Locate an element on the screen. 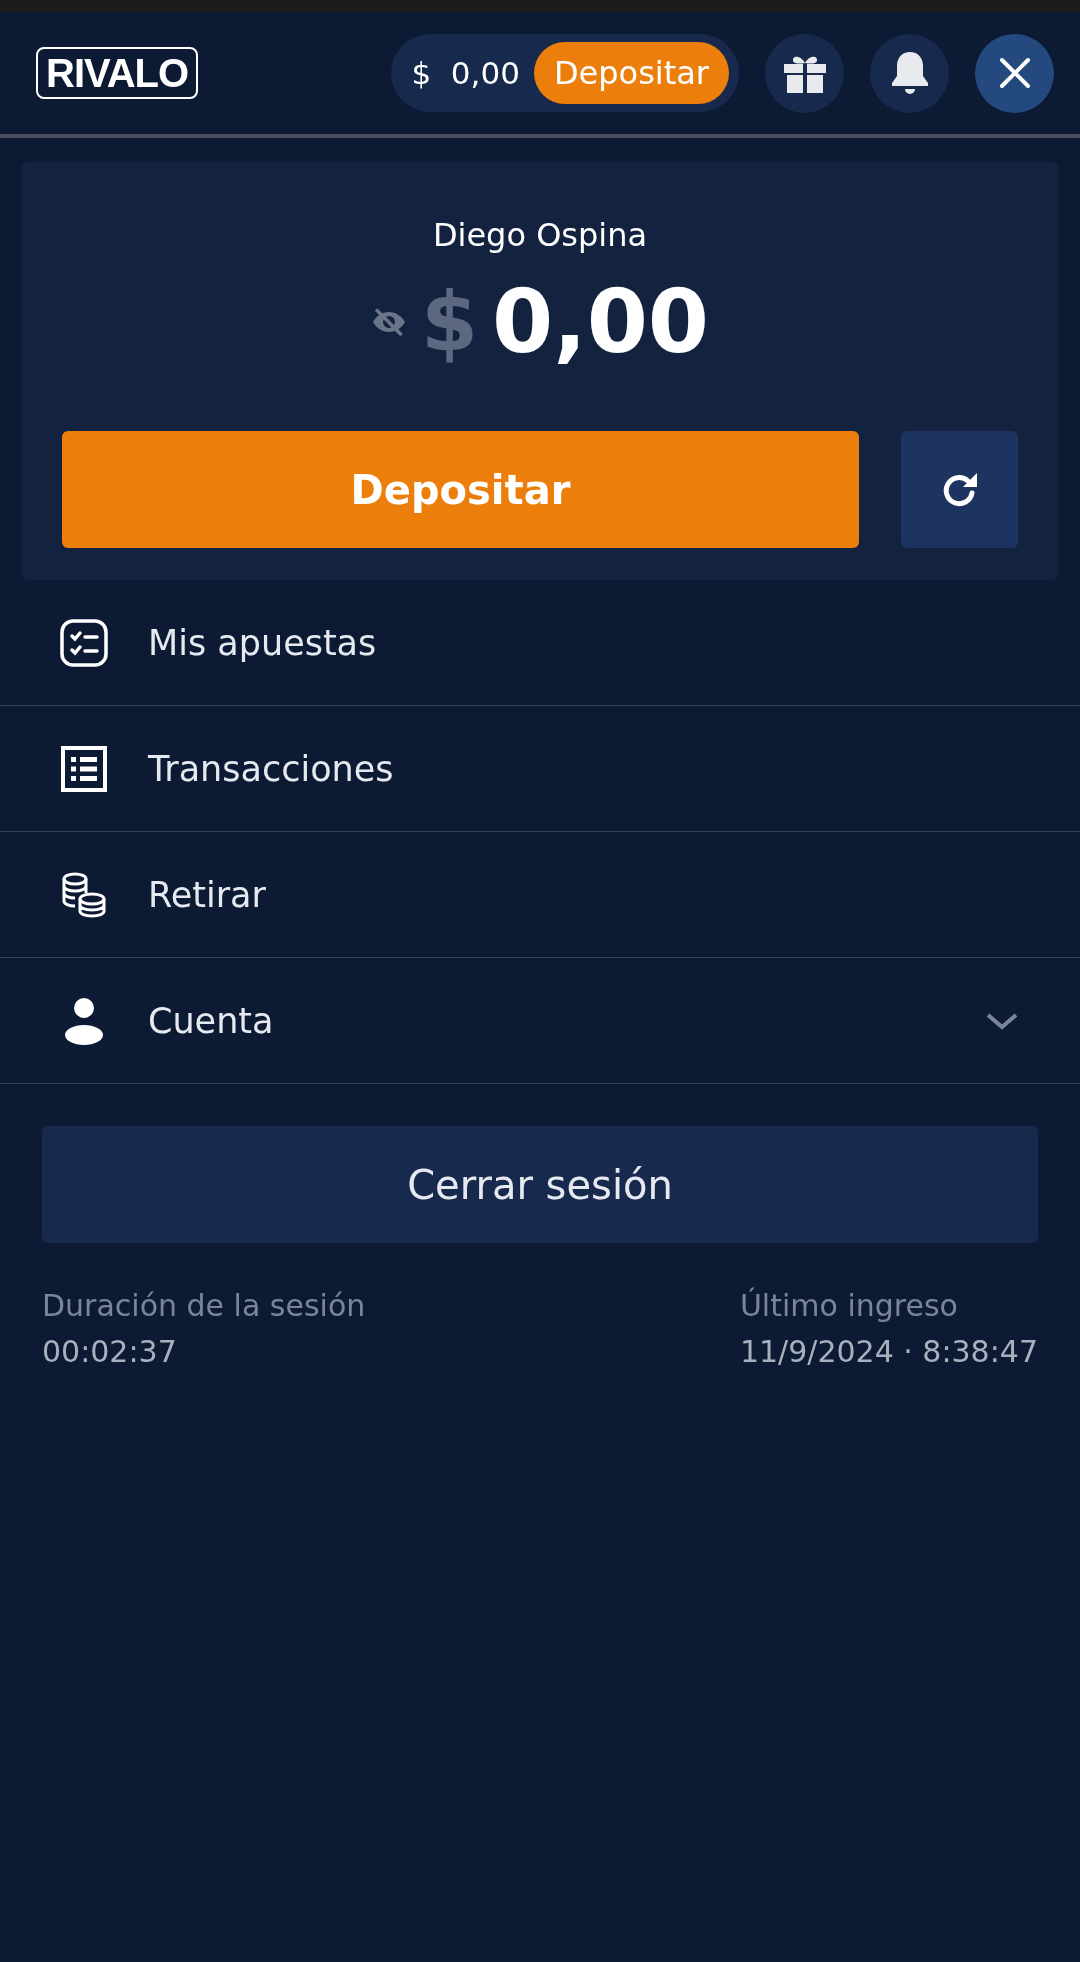  list-icon is located at coordinates (84, 768).